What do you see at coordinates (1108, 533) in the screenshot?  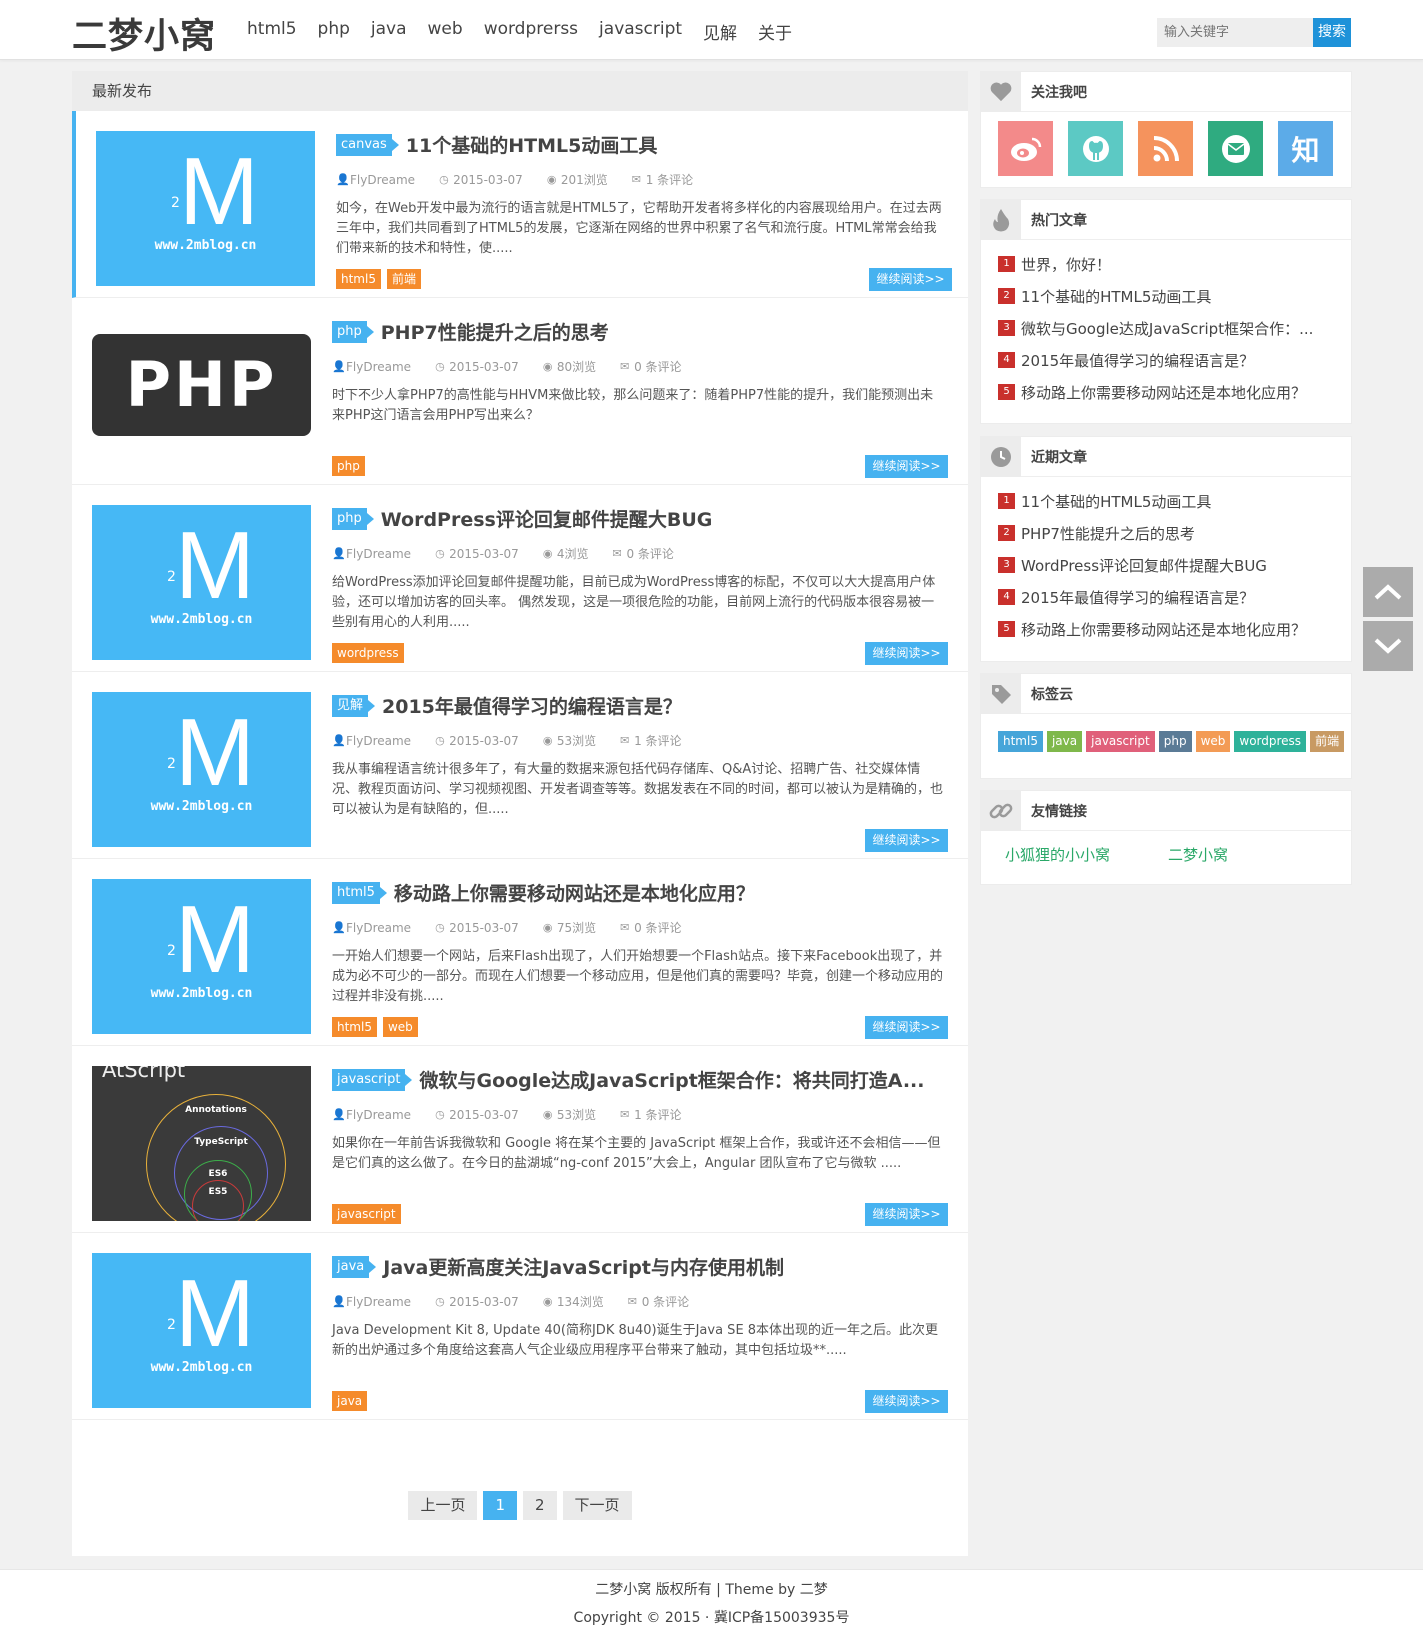 I see `sidebar-list-item-label: PHP7性能提升之后的思考` at bounding box center [1108, 533].